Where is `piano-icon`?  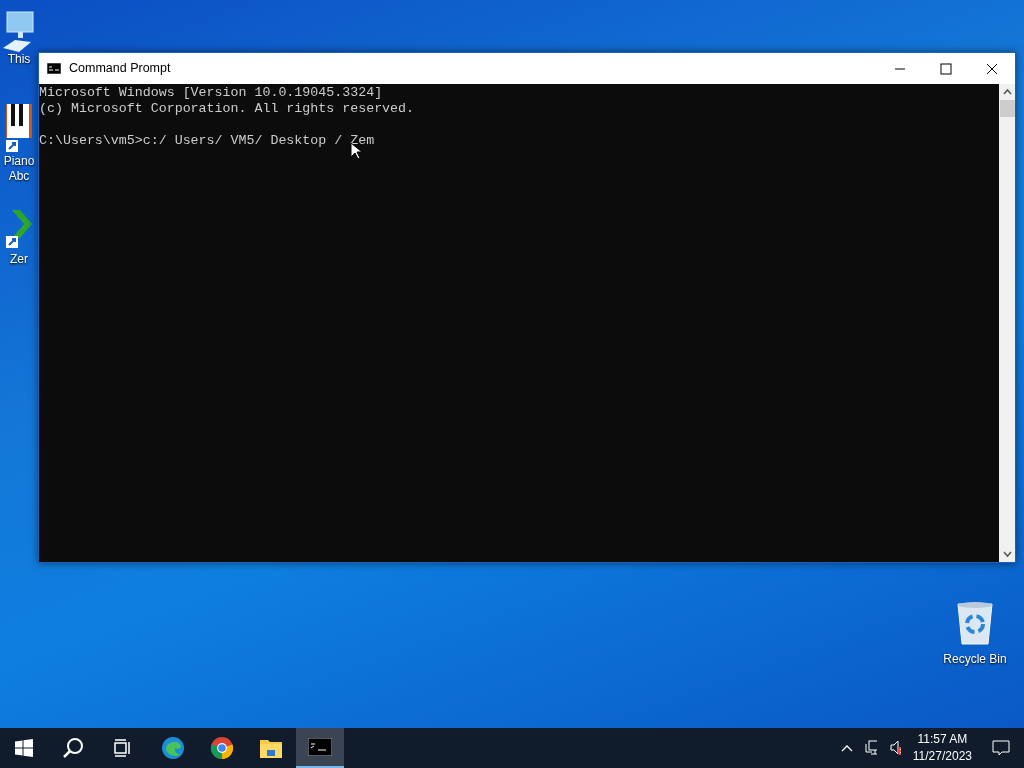
piano-icon is located at coordinates (19, 129).